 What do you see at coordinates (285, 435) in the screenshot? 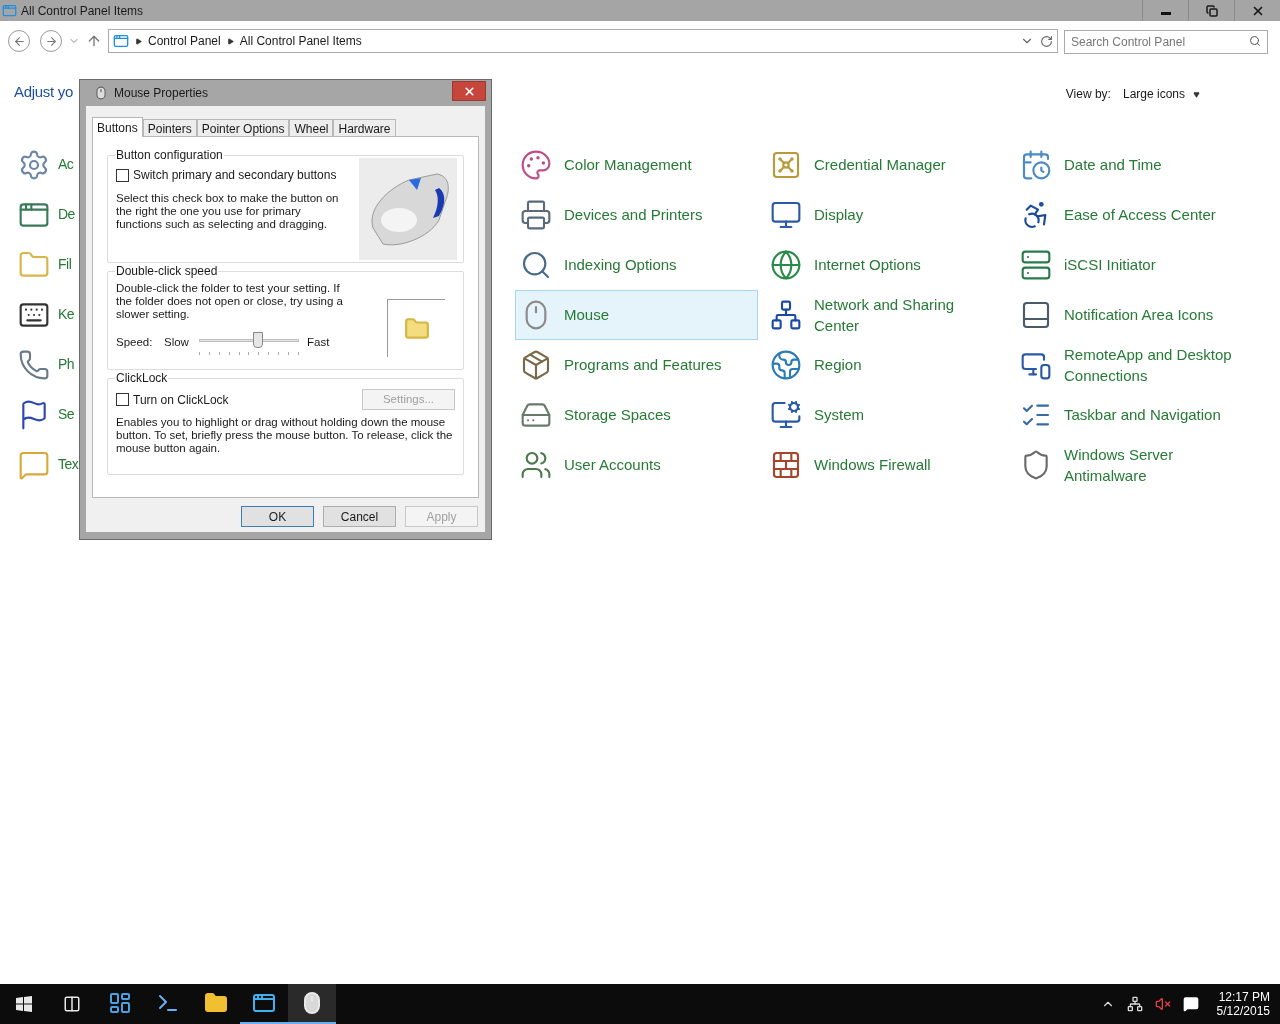
I see `description: Enables you to highlight or drag without holding down the mouse button. To set, briefly press the mouse button. To release, click the mouse button again.` at bounding box center [285, 435].